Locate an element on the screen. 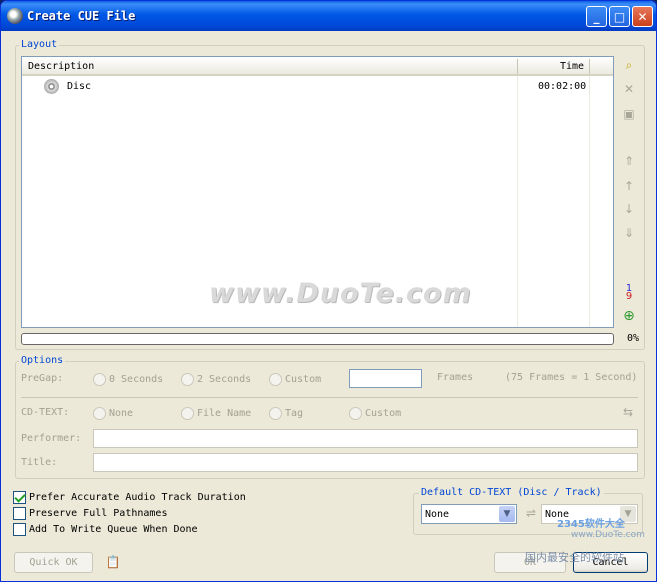 The width and height of the screenshot is (657, 582). sort-icon: 19 is located at coordinates (629, 293).